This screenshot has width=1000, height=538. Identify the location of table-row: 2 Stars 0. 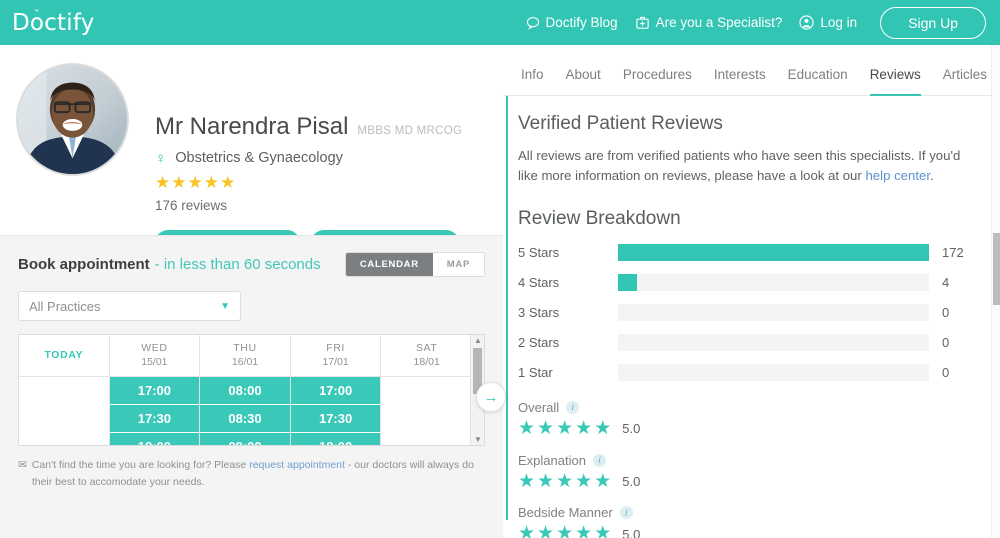
(759, 343).